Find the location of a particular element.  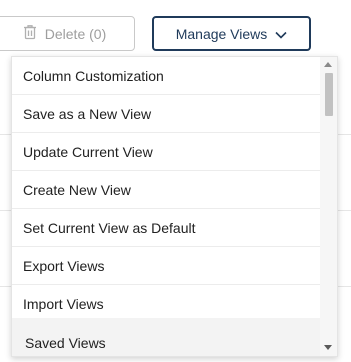

manage-views-button: Manage Views is located at coordinates (231, 33).